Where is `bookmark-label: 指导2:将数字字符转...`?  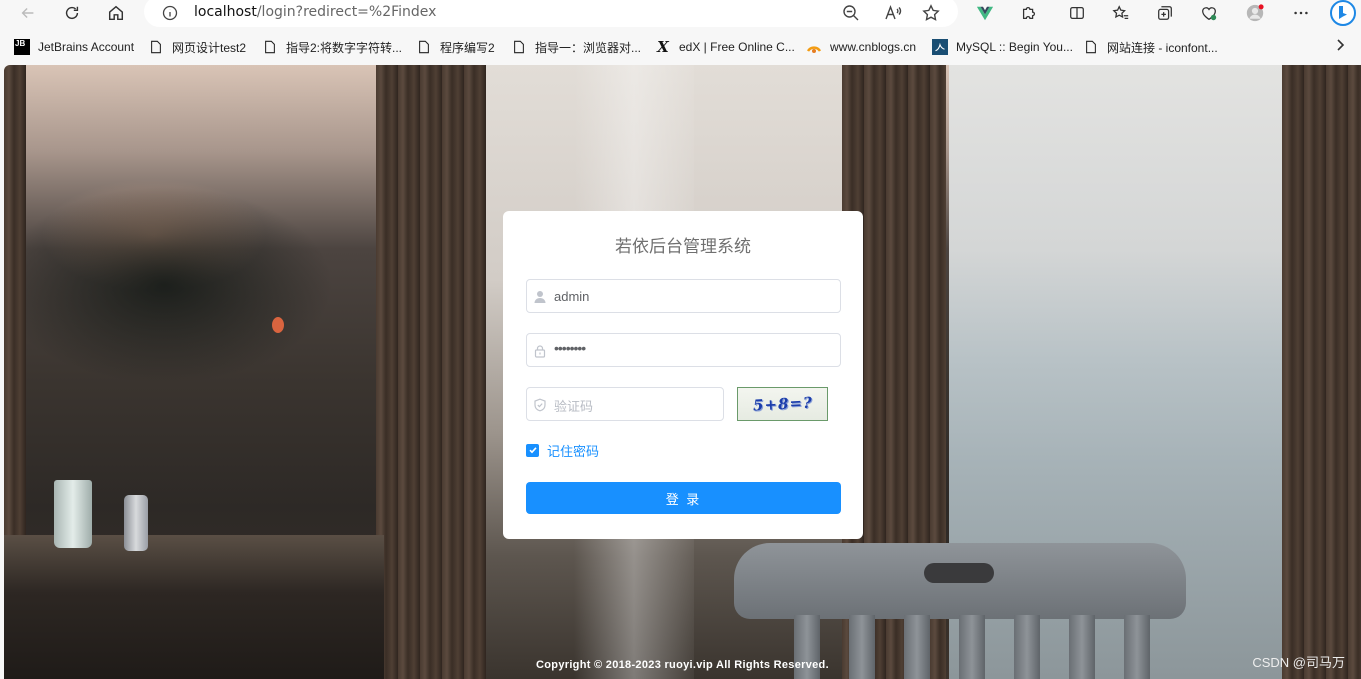
bookmark-label: 指导2:将数字字符转... is located at coordinates (344, 47).